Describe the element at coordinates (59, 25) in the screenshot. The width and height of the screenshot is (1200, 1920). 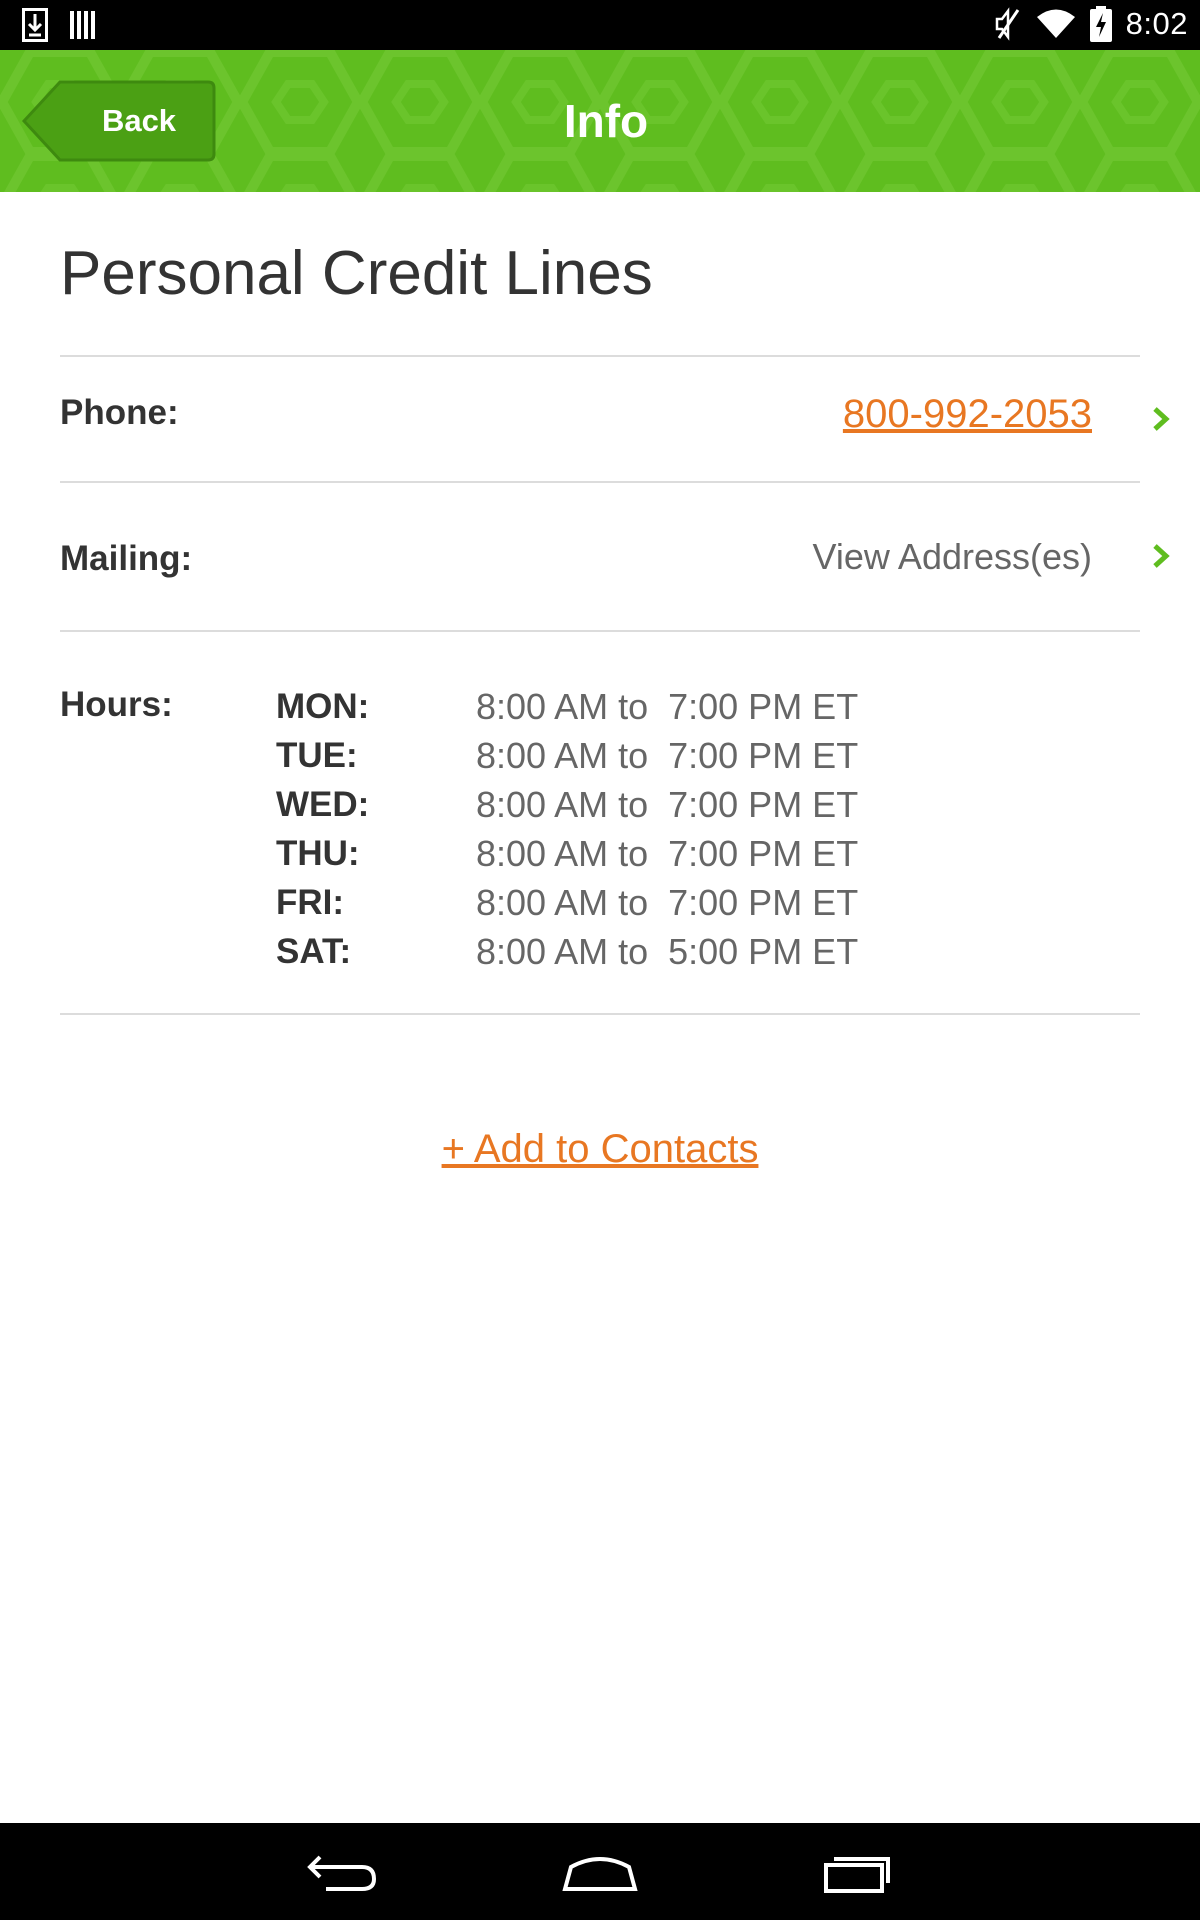
I see `notification-icons` at that location.